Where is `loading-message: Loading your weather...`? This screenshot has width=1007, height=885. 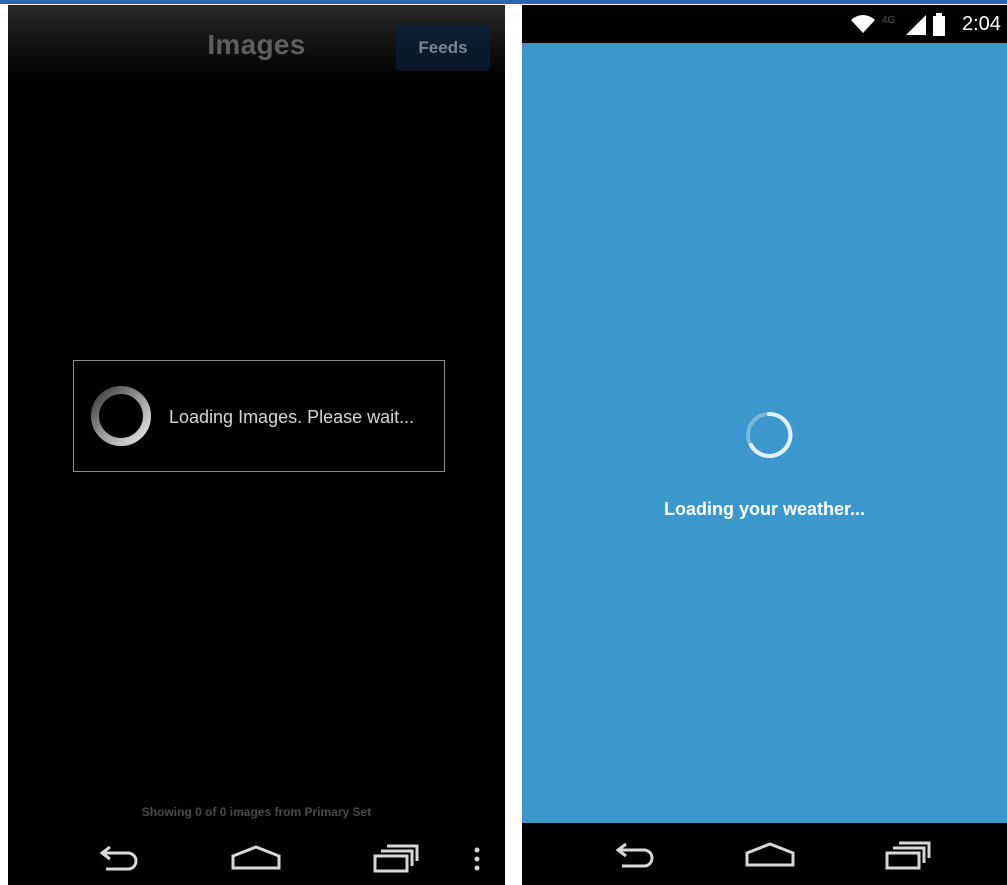 loading-message: Loading your weather... is located at coordinates (764, 509).